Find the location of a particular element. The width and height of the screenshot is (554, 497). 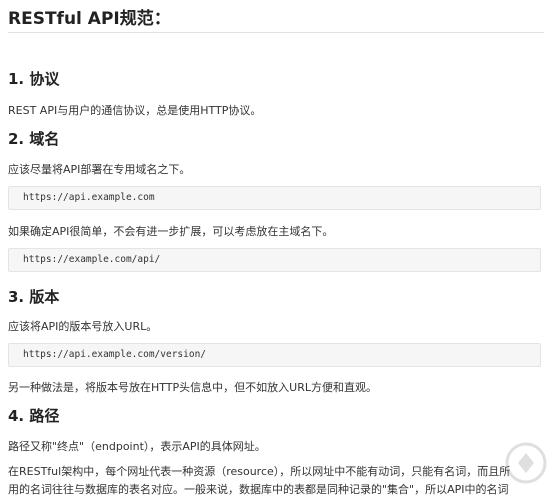

paragraph-domain-1: 应该尽量将API部署在专用域名之下。 is located at coordinates (99, 169).